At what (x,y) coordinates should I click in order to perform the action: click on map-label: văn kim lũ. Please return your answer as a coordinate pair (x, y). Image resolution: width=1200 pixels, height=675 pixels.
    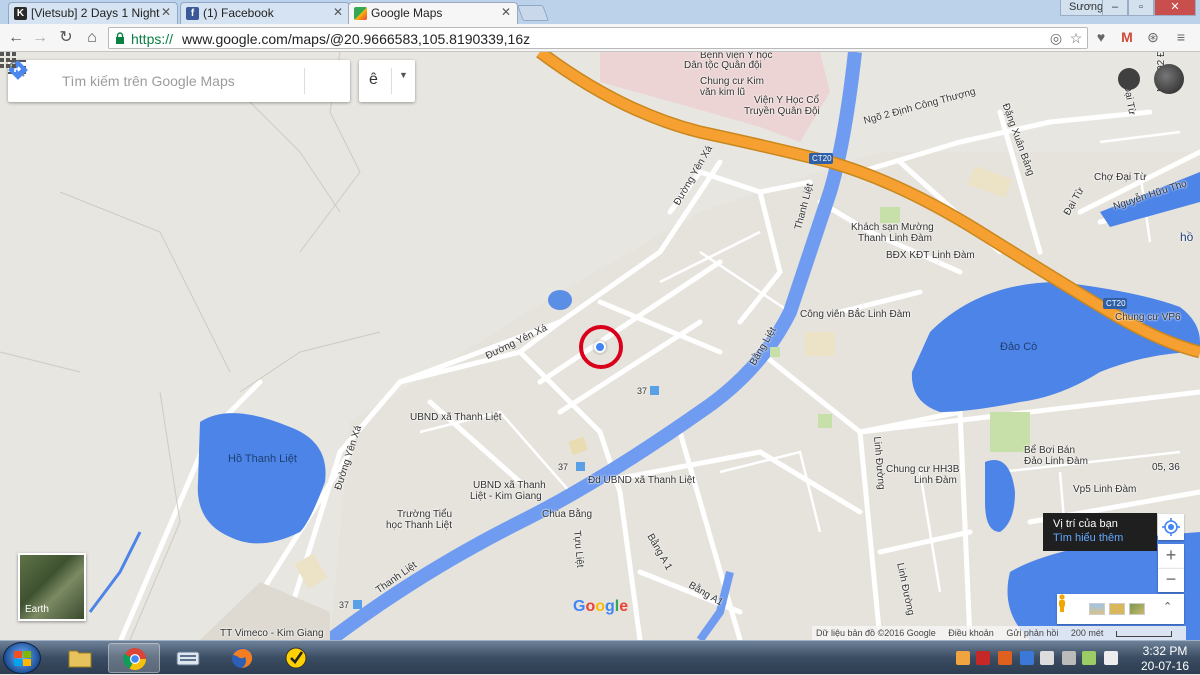
    Looking at the image, I should click on (722, 92).